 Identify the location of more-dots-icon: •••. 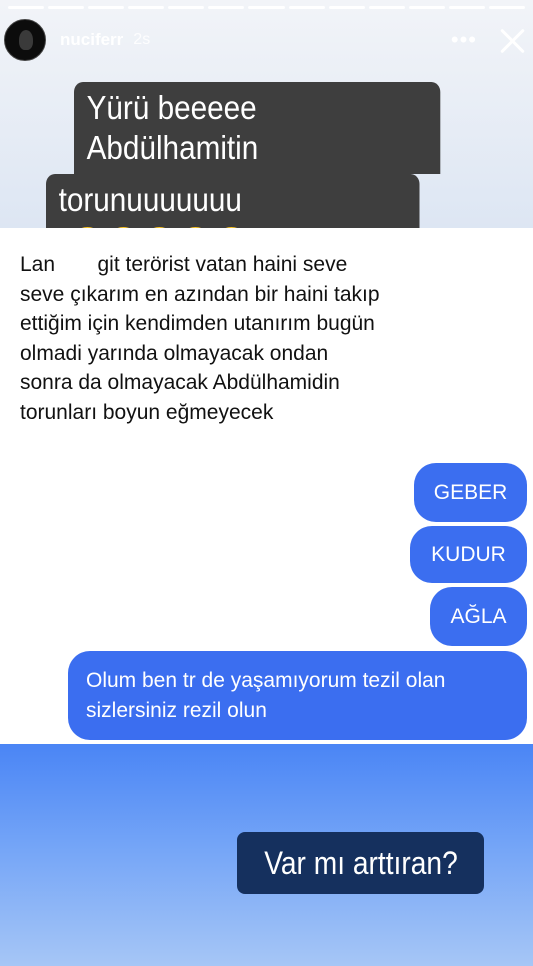
(464, 40).